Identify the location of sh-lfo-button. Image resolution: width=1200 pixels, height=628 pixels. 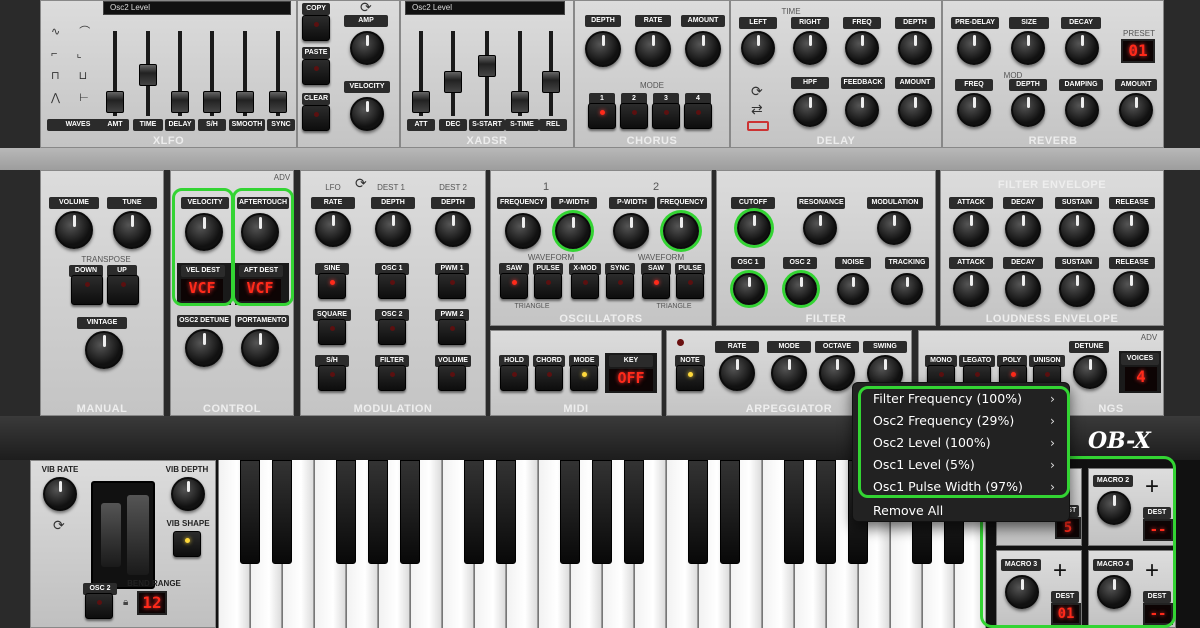
(332, 378).